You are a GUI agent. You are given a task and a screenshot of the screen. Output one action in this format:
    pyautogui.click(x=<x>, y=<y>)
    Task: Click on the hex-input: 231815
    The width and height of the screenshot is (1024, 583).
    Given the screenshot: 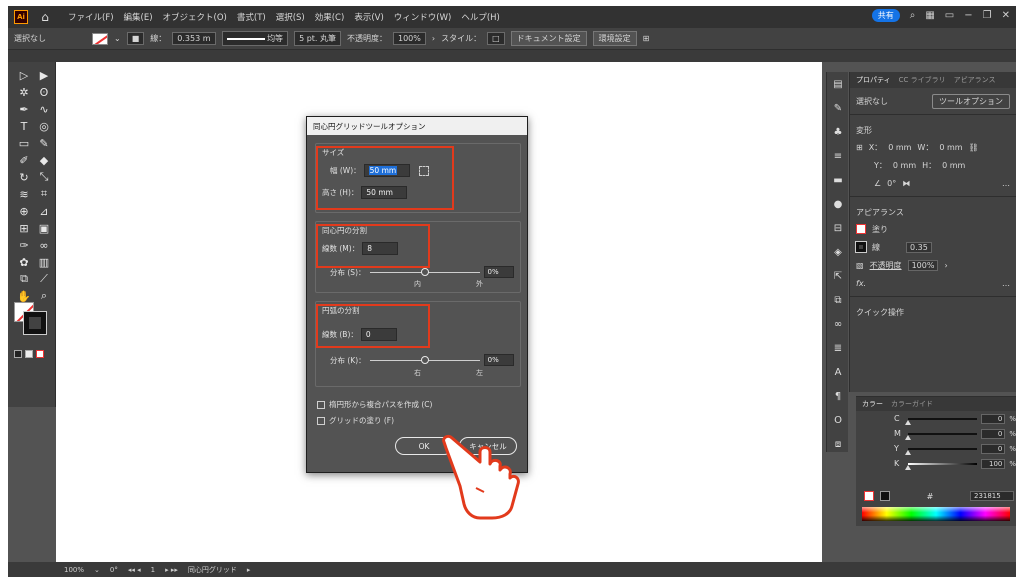 What is the action you would take?
    pyautogui.click(x=991, y=496)
    